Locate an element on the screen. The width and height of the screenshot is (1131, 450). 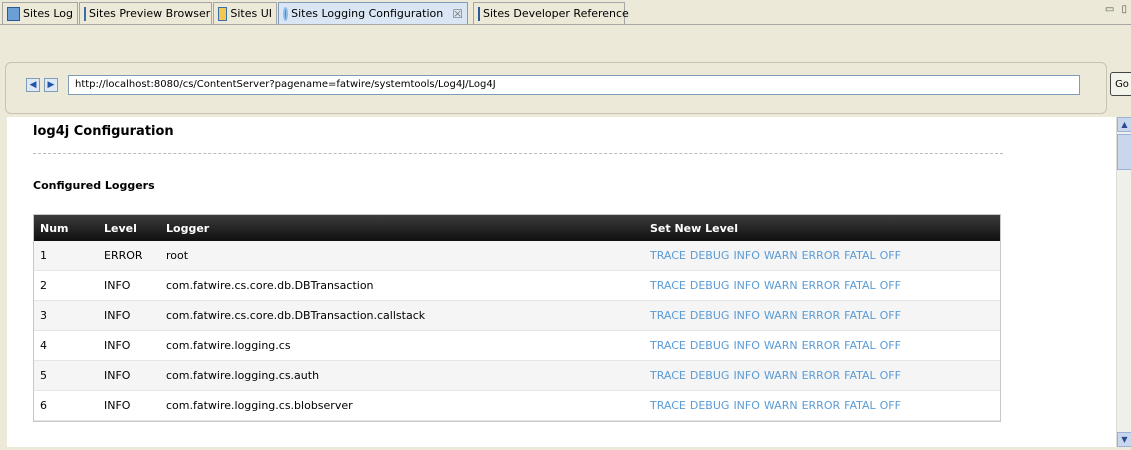
row-num: 4 is located at coordinates (43, 345).